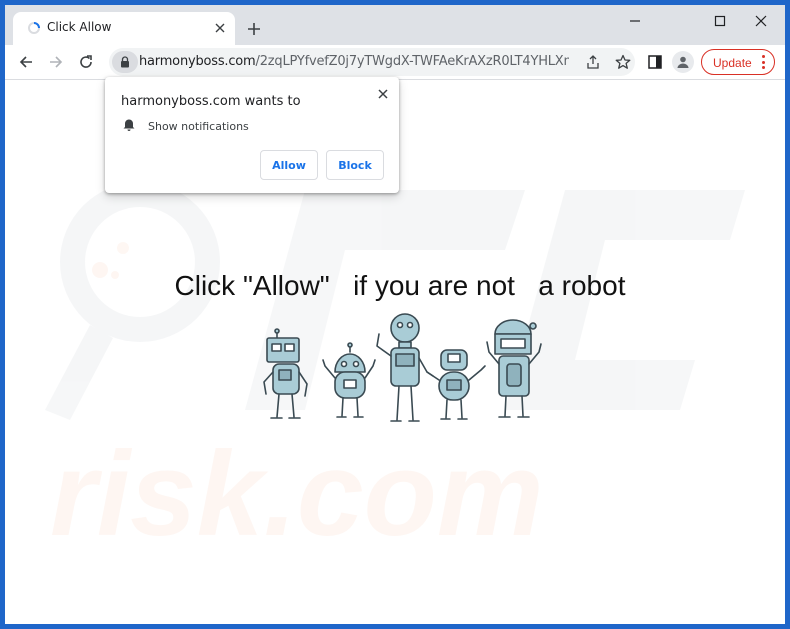  I want to click on update-button: Update, so click(738, 62).